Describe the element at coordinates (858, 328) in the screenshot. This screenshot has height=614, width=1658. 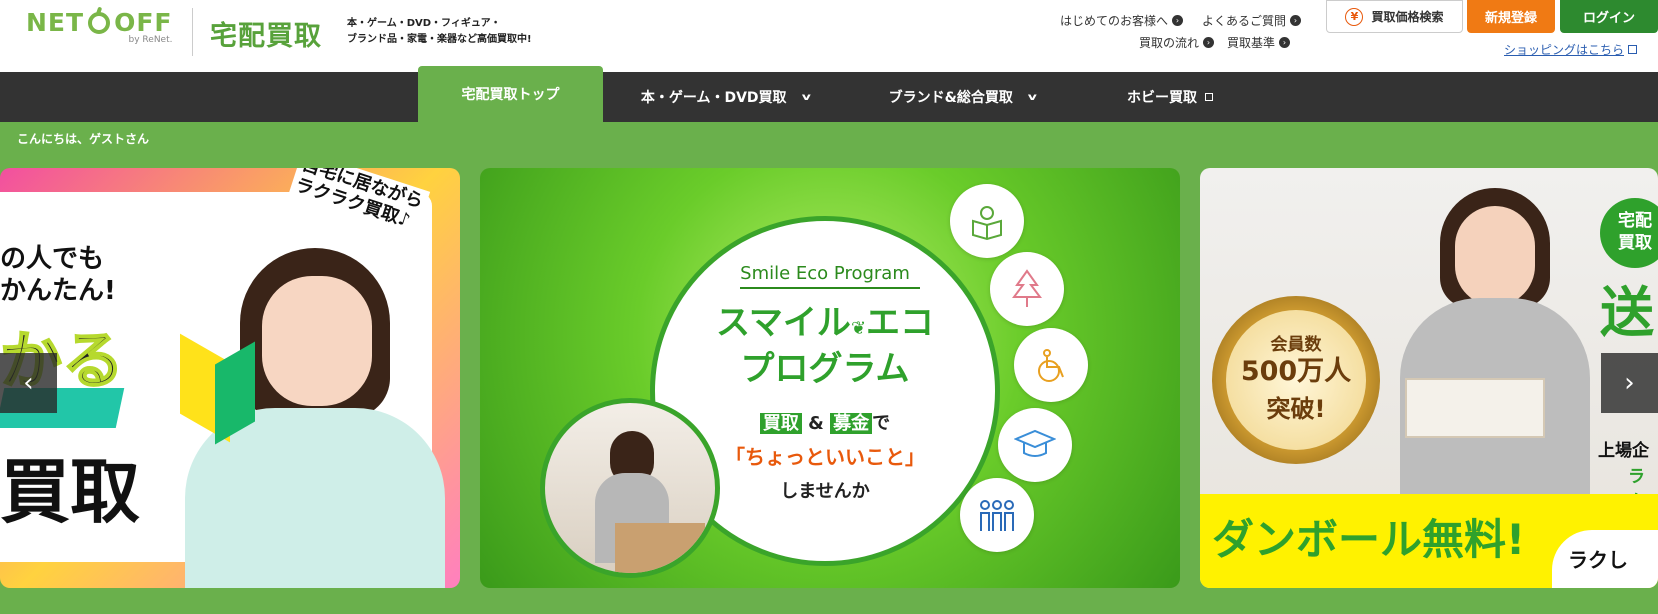
I see `eco-sprout-icon: ❦` at that location.